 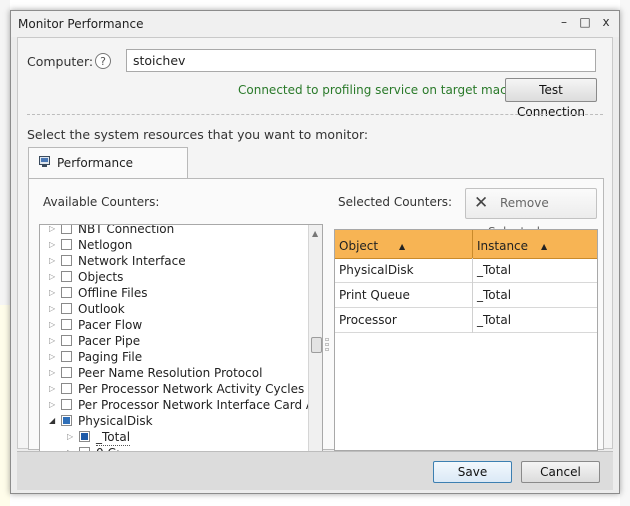 What do you see at coordinates (115, 421) in the screenshot?
I see `tree-item-label: PhysicalDisk` at bounding box center [115, 421].